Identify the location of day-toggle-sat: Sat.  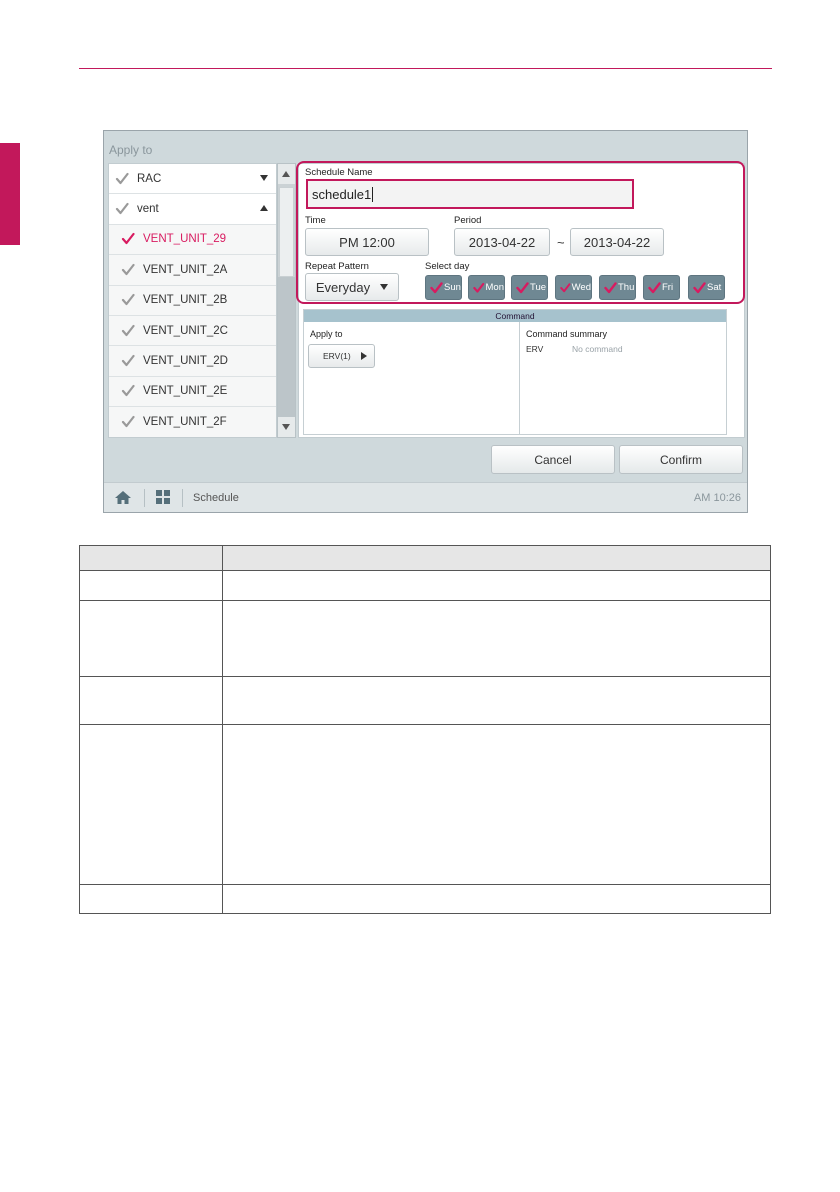
(706, 287).